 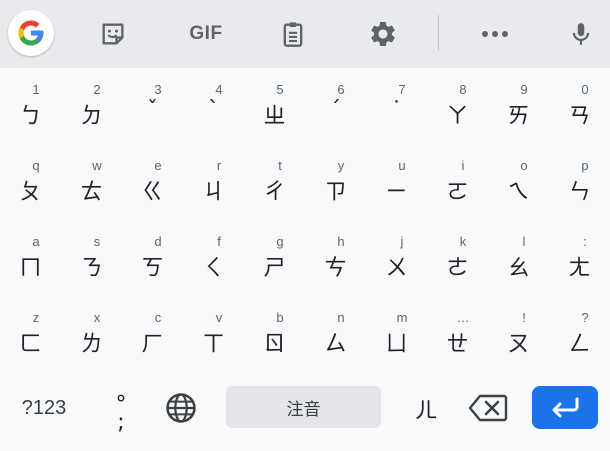 What do you see at coordinates (274, 182) in the screenshot?
I see `key-t: tㄔ` at bounding box center [274, 182].